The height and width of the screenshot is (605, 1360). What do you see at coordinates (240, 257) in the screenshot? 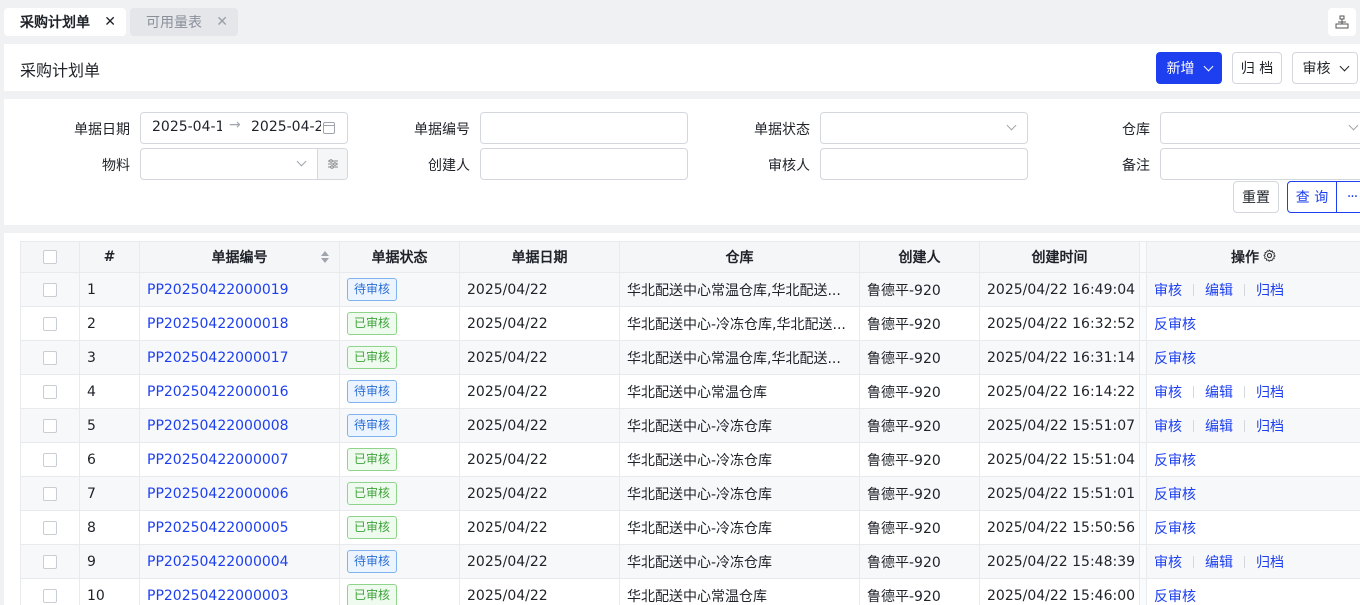
I see `header-doc-no: 单据编号` at bounding box center [240, 257].